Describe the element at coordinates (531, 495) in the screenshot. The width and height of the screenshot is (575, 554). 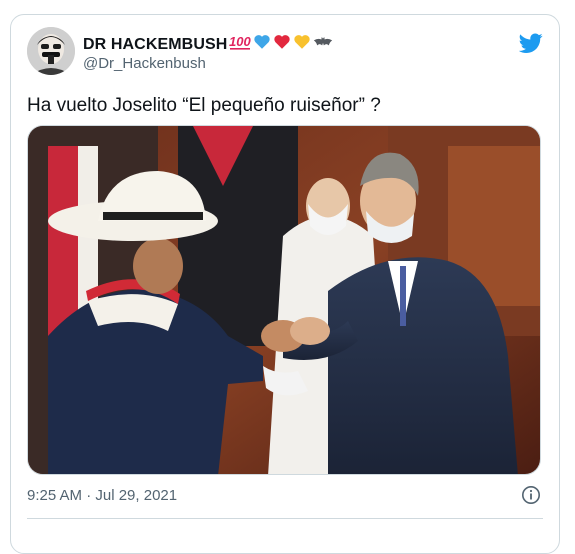
I see `info-icon` at that location.